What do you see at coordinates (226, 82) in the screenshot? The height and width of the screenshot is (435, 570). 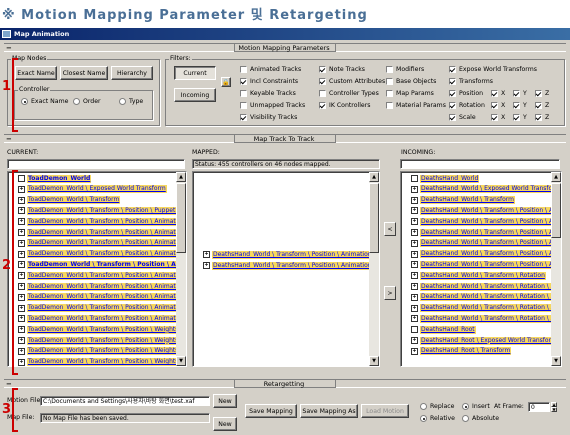 I see `lock-icon: 🔒` at bounding box center [226, 82].